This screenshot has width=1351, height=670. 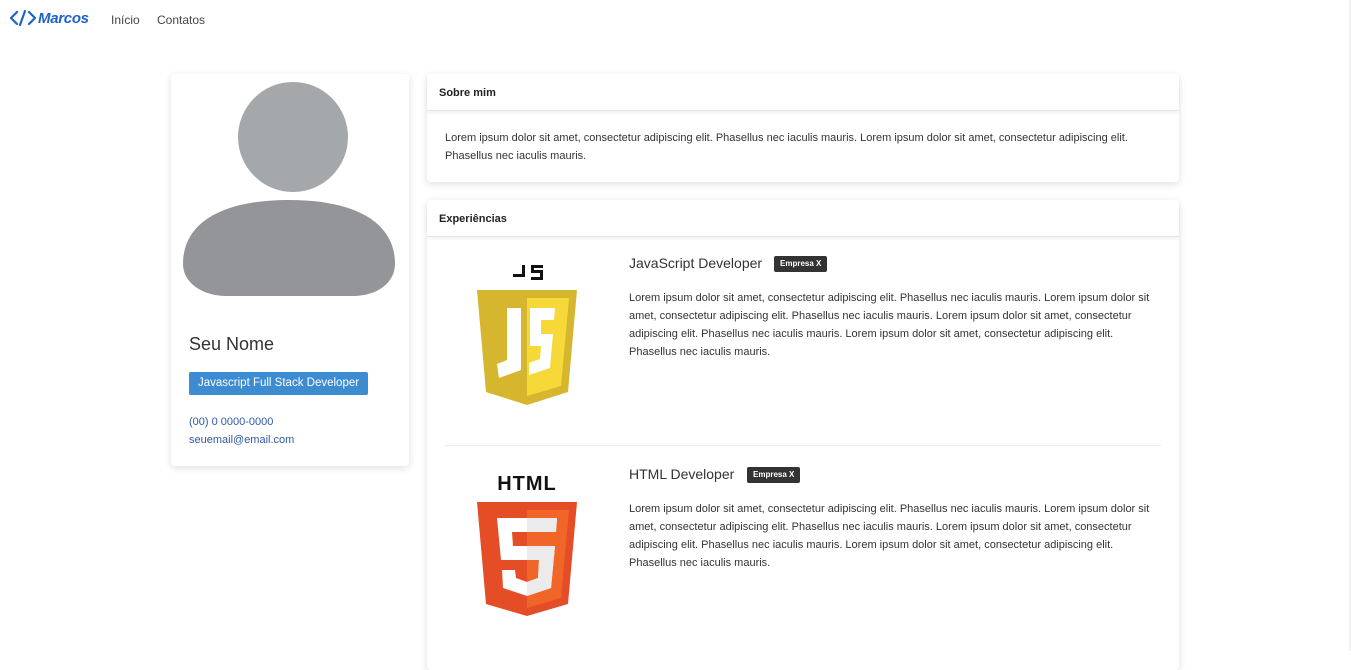 I want to click on phone-link: (00) 0 0000-0000, so click(x=231, y=422).